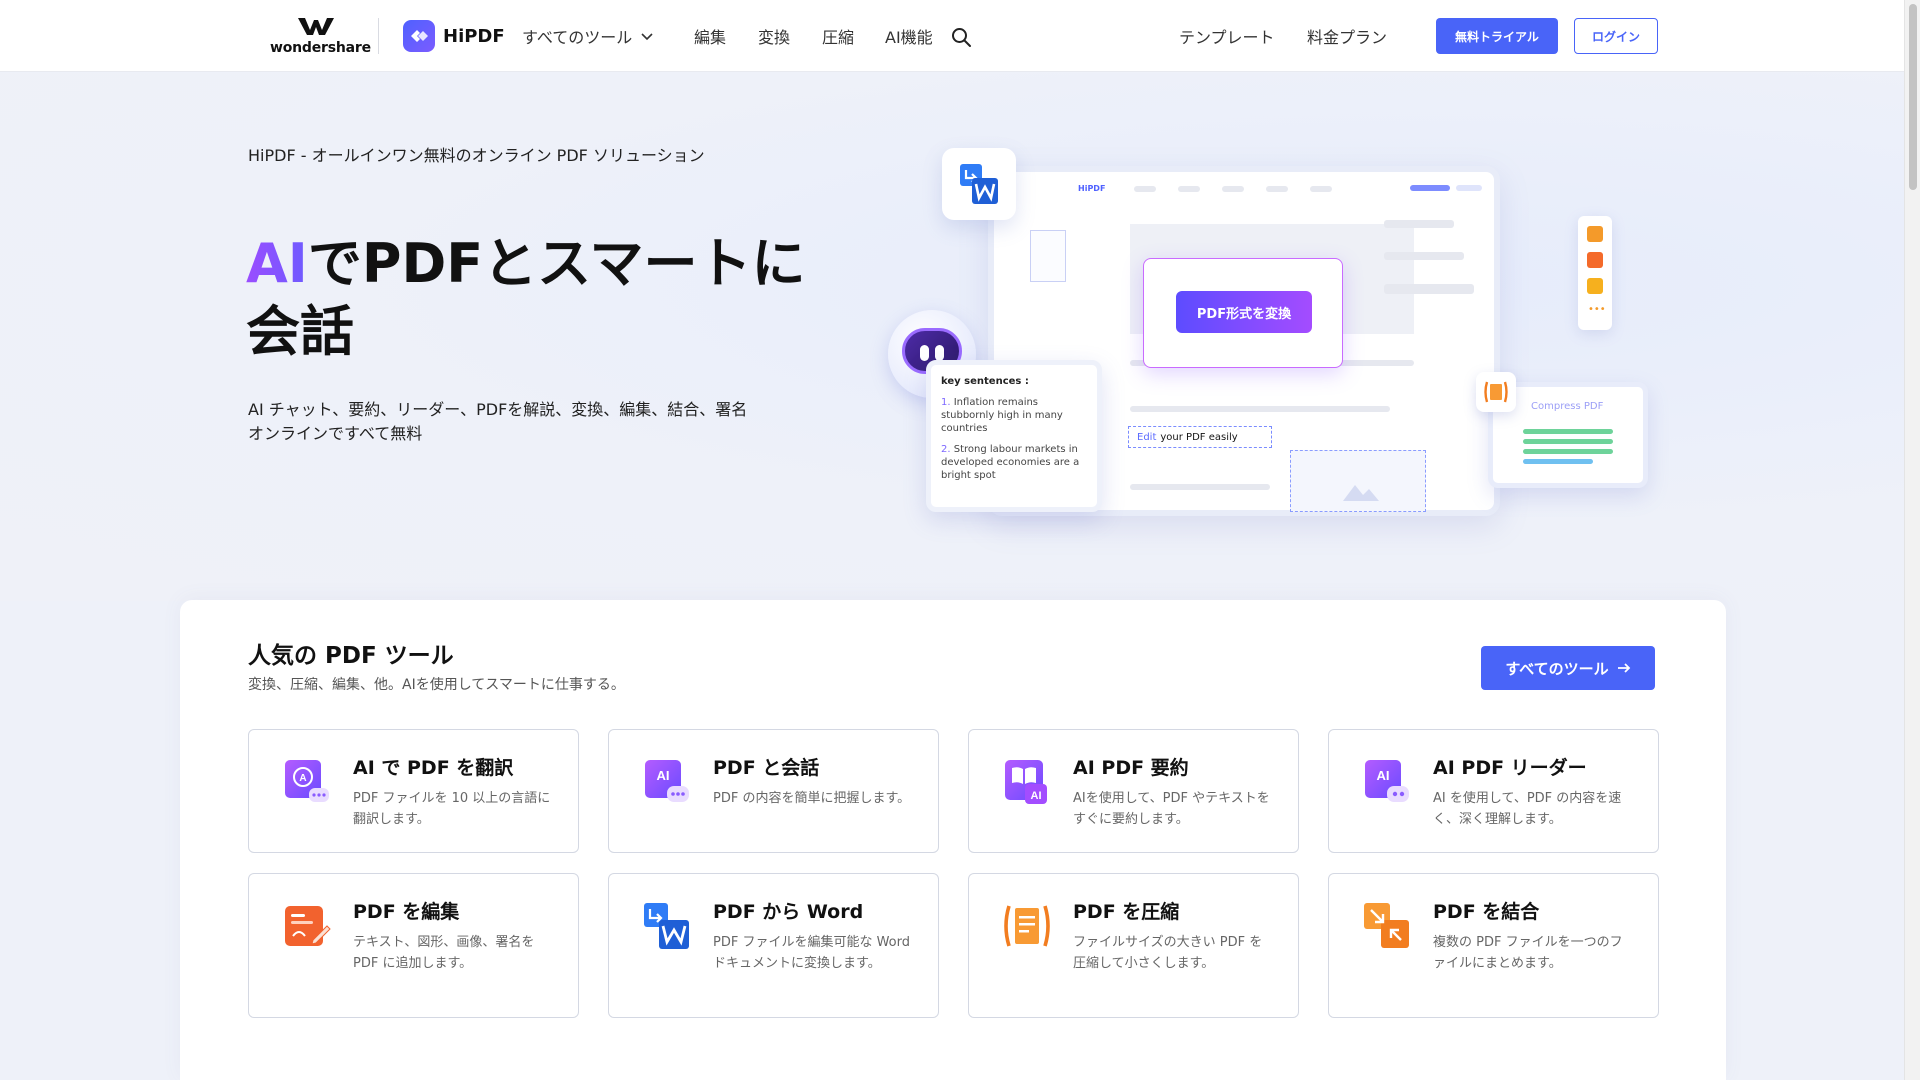 The width and height of the screenshot is (1920, 1080). What do you see at coordinates (1469, 188) in the screenshot?
I see `mock-login-button` at bounding box center [1469, 188].